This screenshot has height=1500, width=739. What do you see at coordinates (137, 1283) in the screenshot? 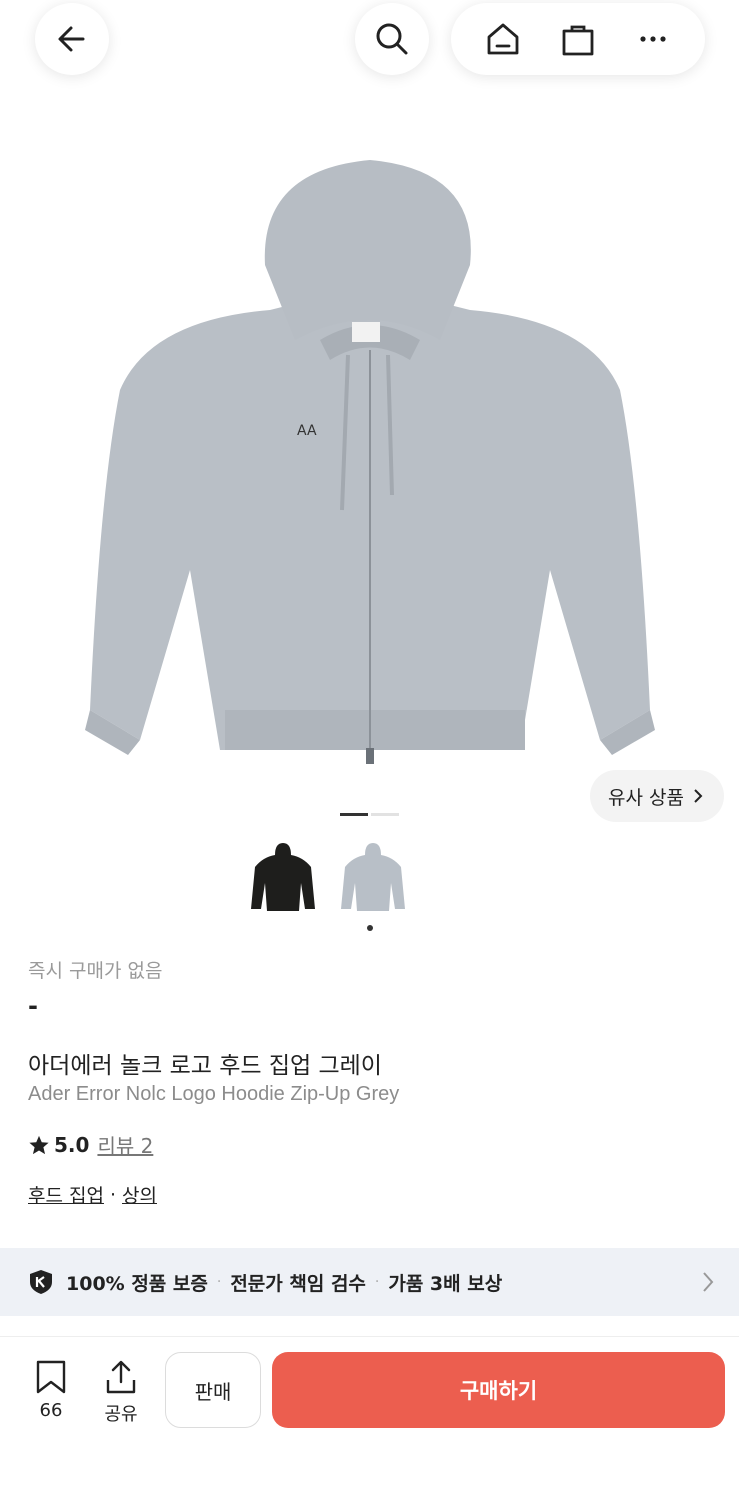
I see `banner-item: 100% 정품 보증` at bounding box center [137, 1283].